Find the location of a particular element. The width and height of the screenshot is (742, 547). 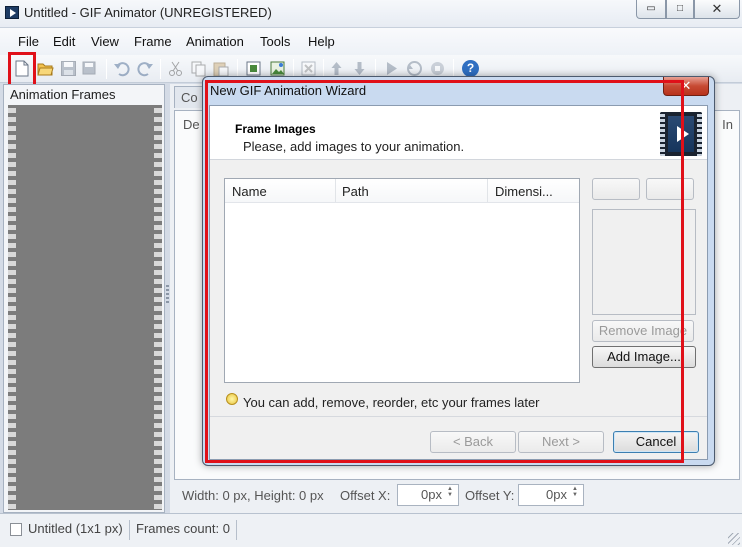

cut-icon is located at coordinates (175, 68).